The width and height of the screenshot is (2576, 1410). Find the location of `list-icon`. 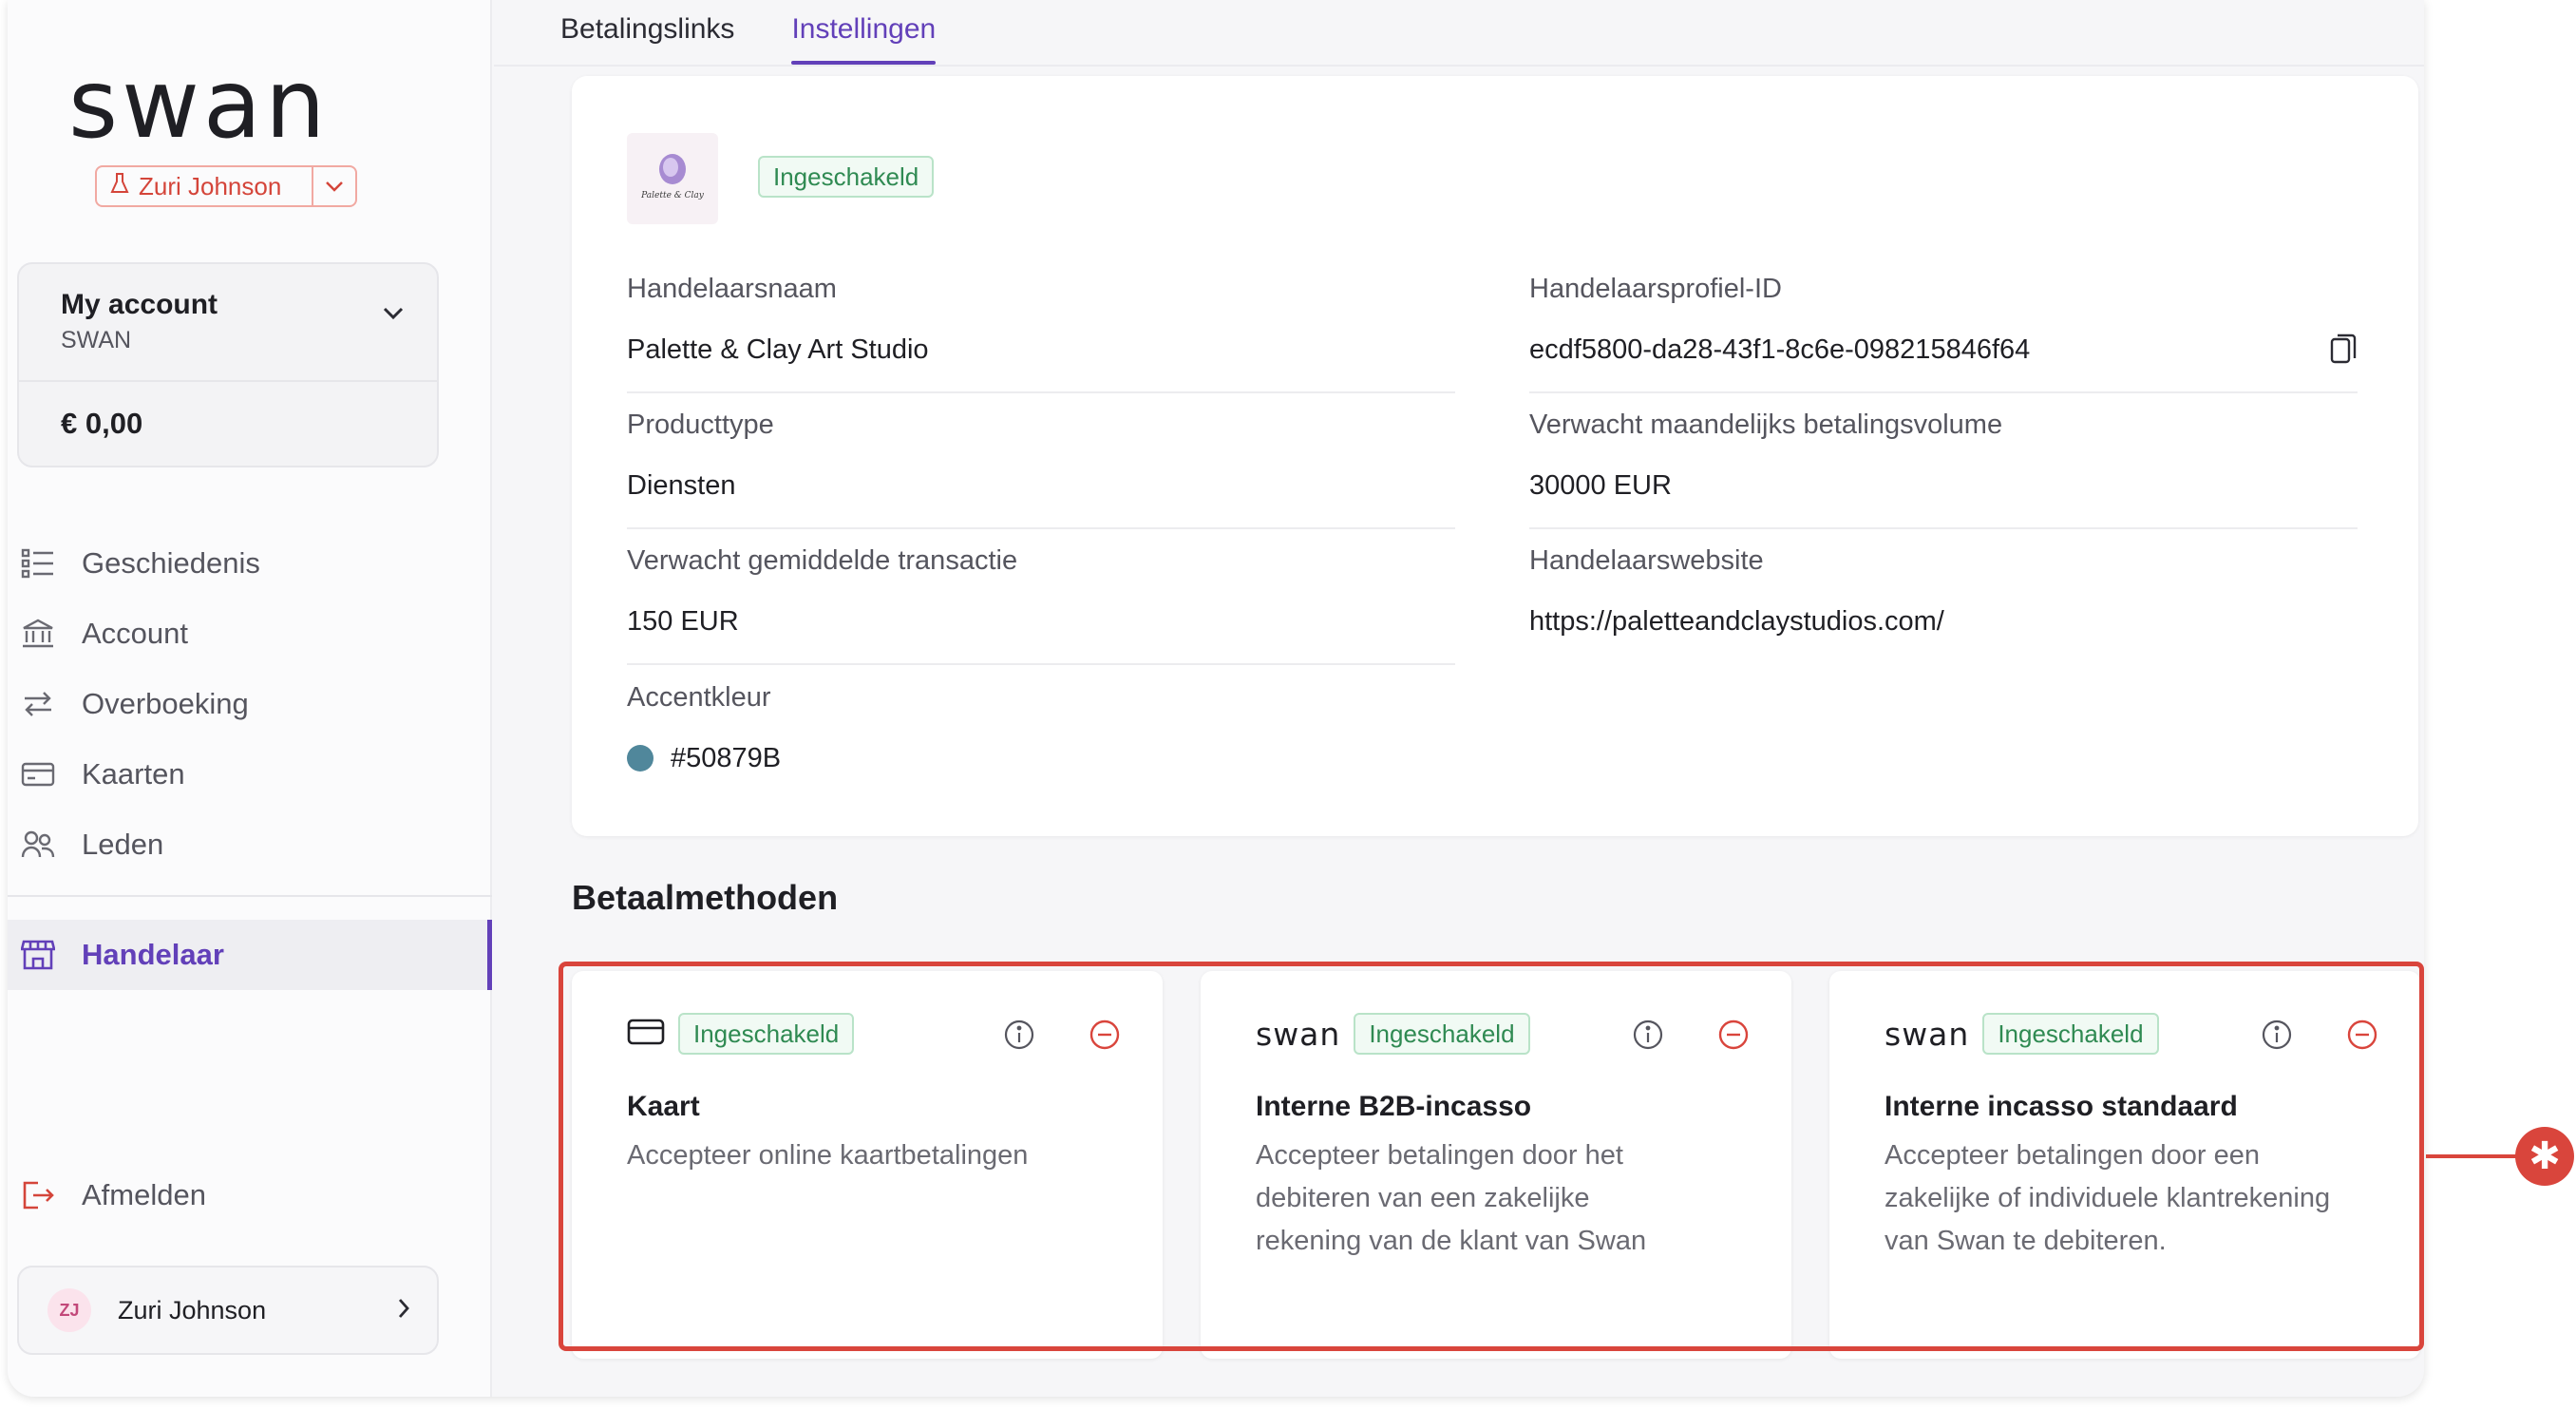

list-icon is located at coordinates (38, 563).